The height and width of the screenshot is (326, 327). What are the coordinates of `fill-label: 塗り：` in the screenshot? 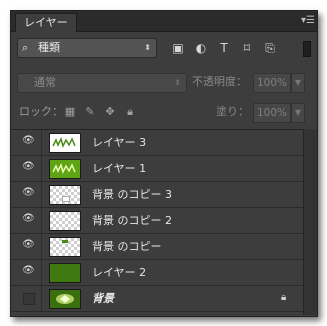 It's located at (232, 111).